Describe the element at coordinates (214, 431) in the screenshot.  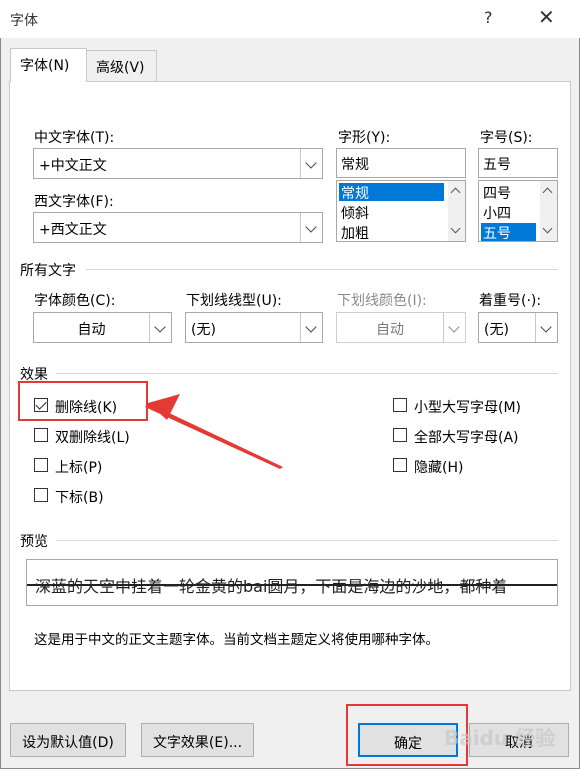
I see `annotation-arrow-icon` at that location.